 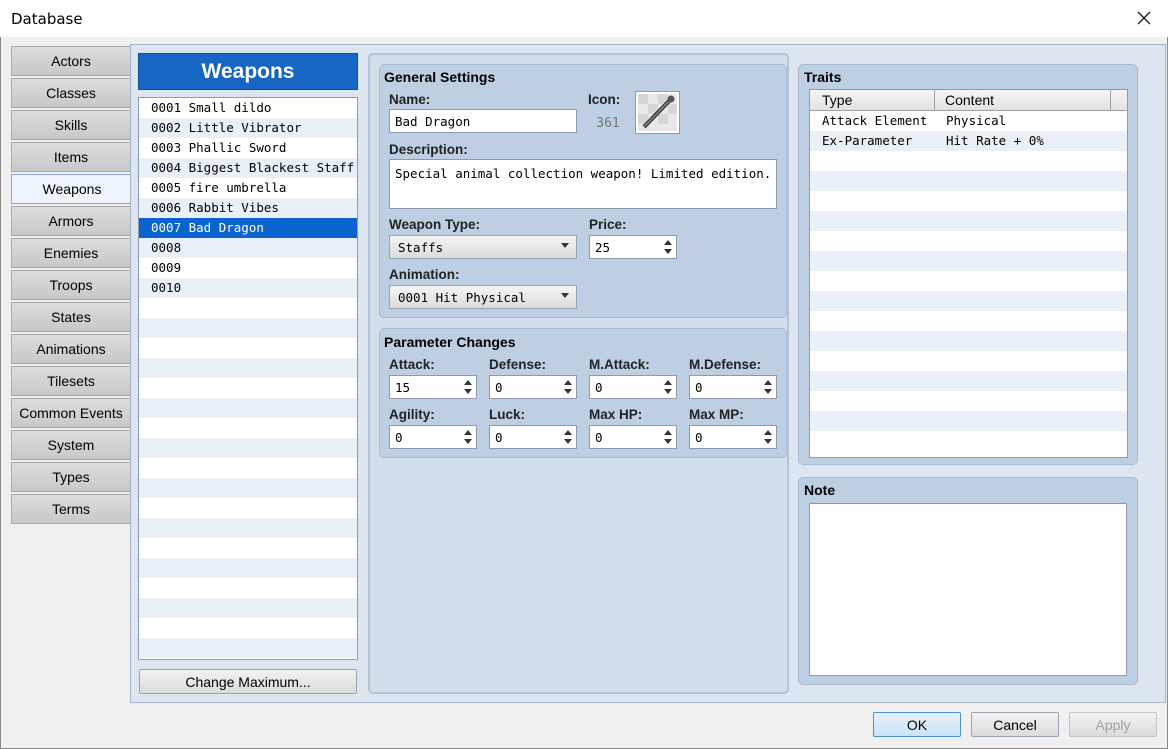 What do you see at coordinates (248, 168) in the screenshot?
I see `list-item: 0004 Biggest Blackest Staff` at bounding box center [248, 168].